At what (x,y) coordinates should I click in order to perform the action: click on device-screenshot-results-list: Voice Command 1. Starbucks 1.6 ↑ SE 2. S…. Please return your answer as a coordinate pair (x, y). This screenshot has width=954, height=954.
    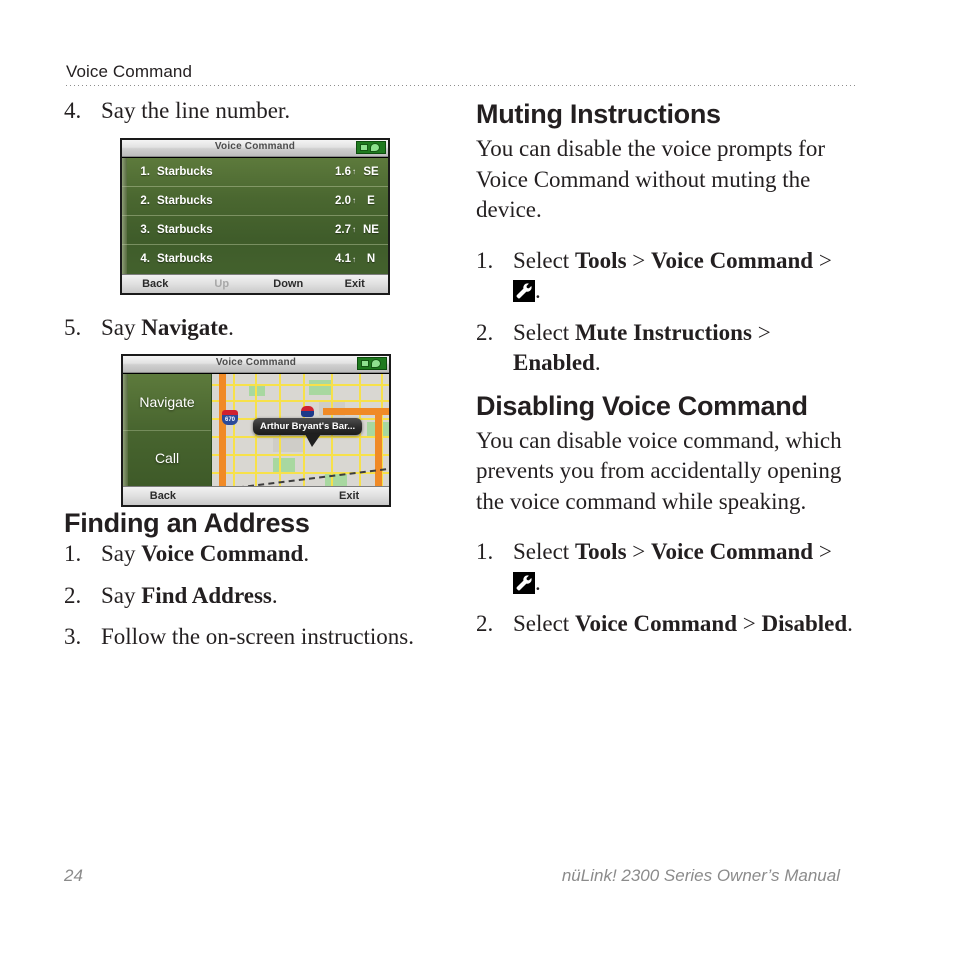
    Looking at the image, I should click on (255, 216).